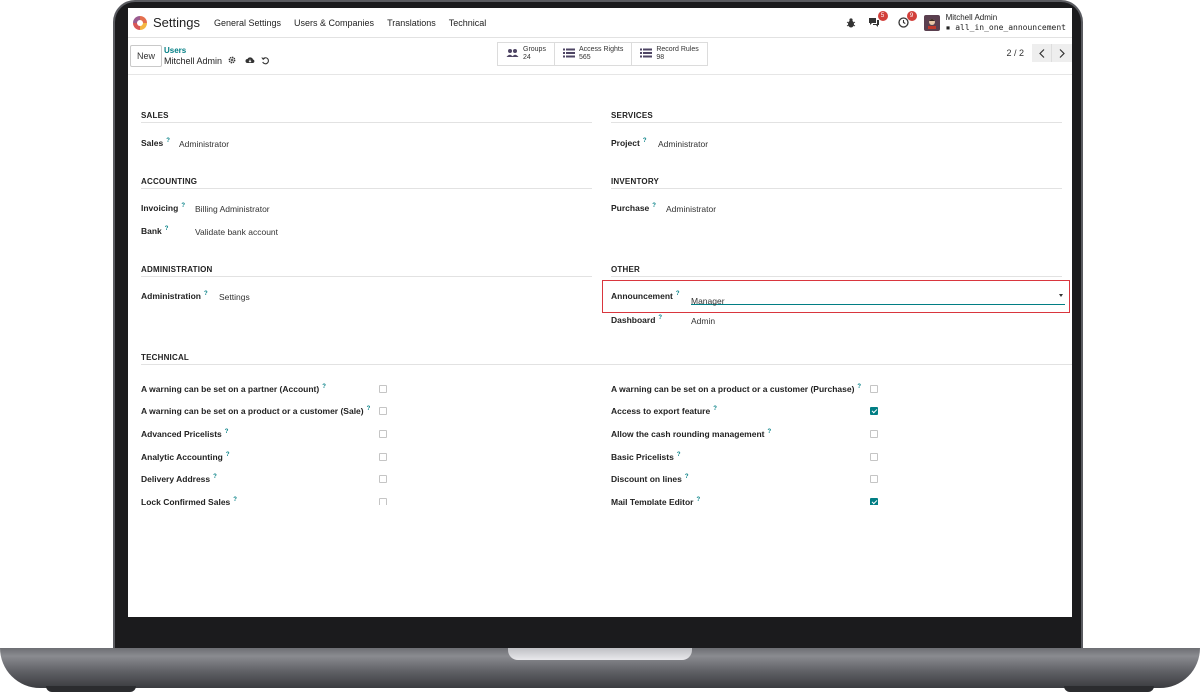  I want to click on tech-checkbox-delivery-address, so click(383, 479).